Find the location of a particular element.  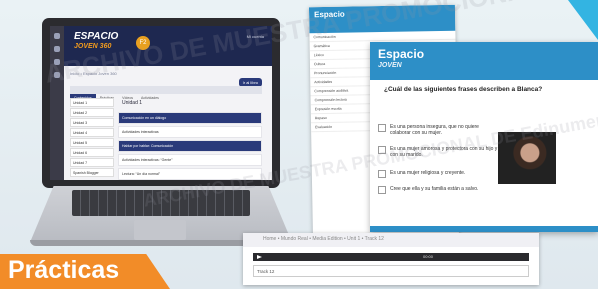

logo-sub: JOVEN 360 is located at coordinates (93, 46).